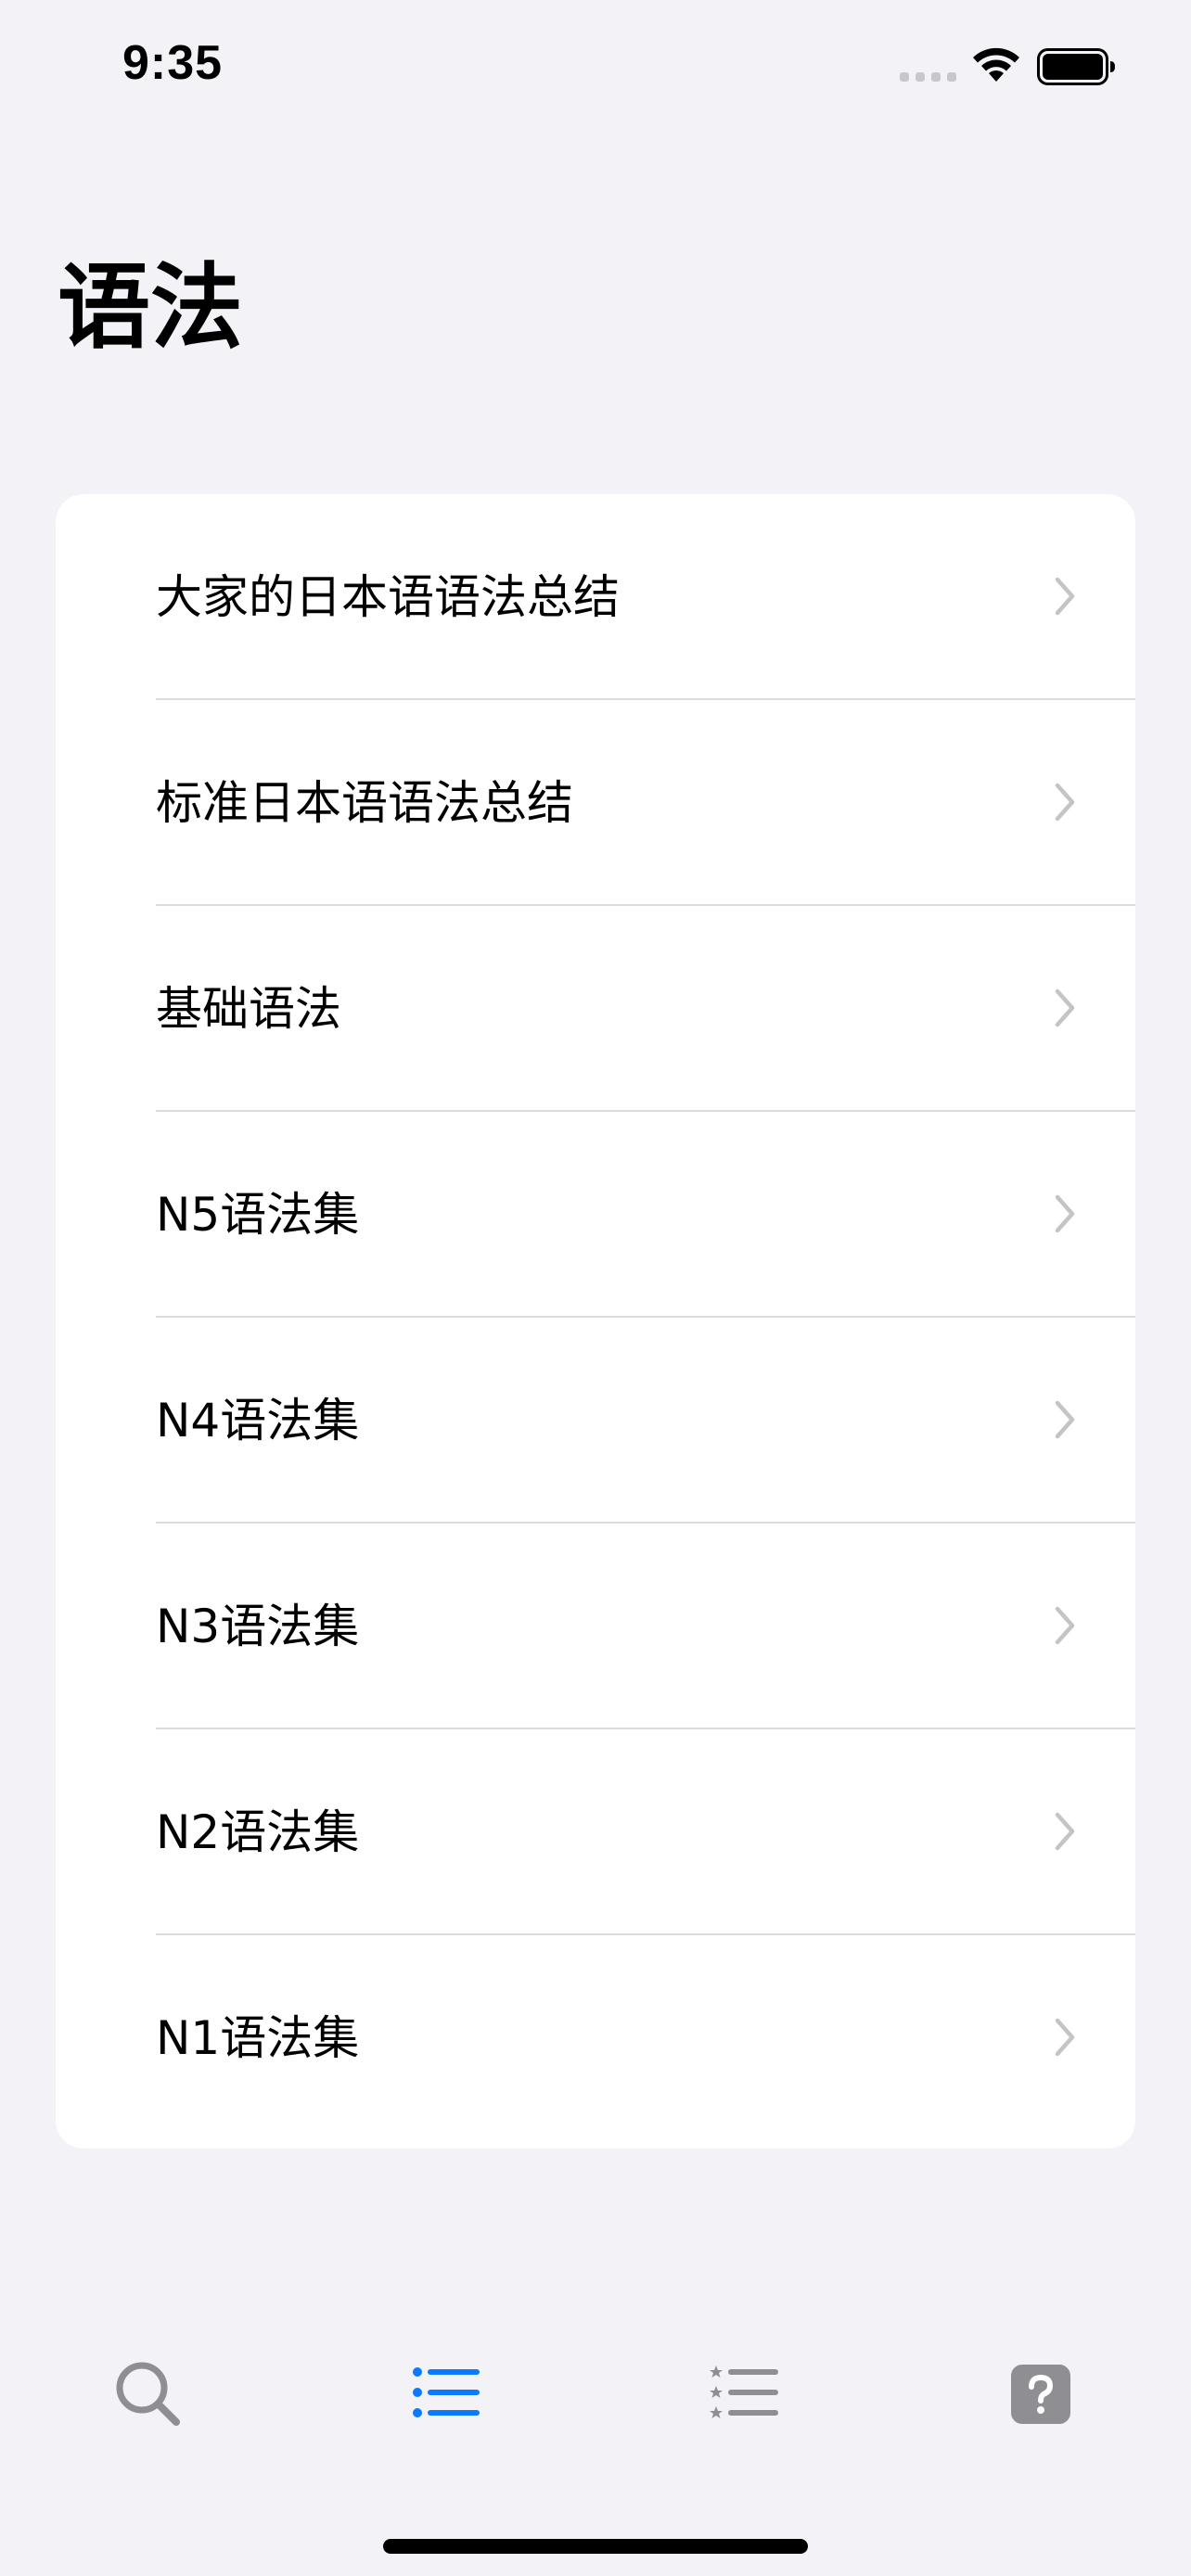 The height and width of the screenshot is (2576, 1191). What do you see at coordinates (258, 2038) in the screenshot?
I see `list-item-label: N1语法集` at bounding box center [258, 2038].